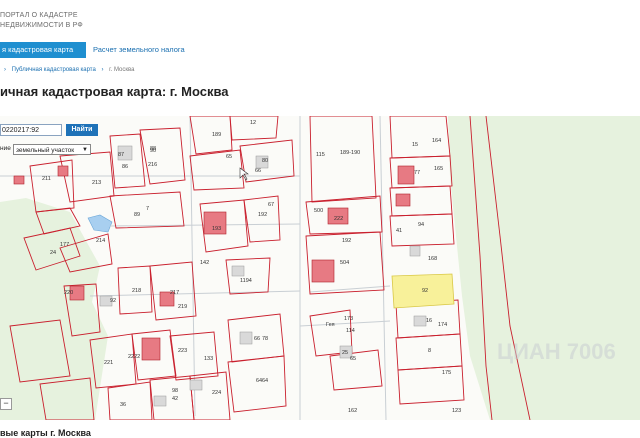  What do you see at coordinates (96, 183) in the screenshot?
I see `parcel-number-label: 213` at bounding box center [96, 183].